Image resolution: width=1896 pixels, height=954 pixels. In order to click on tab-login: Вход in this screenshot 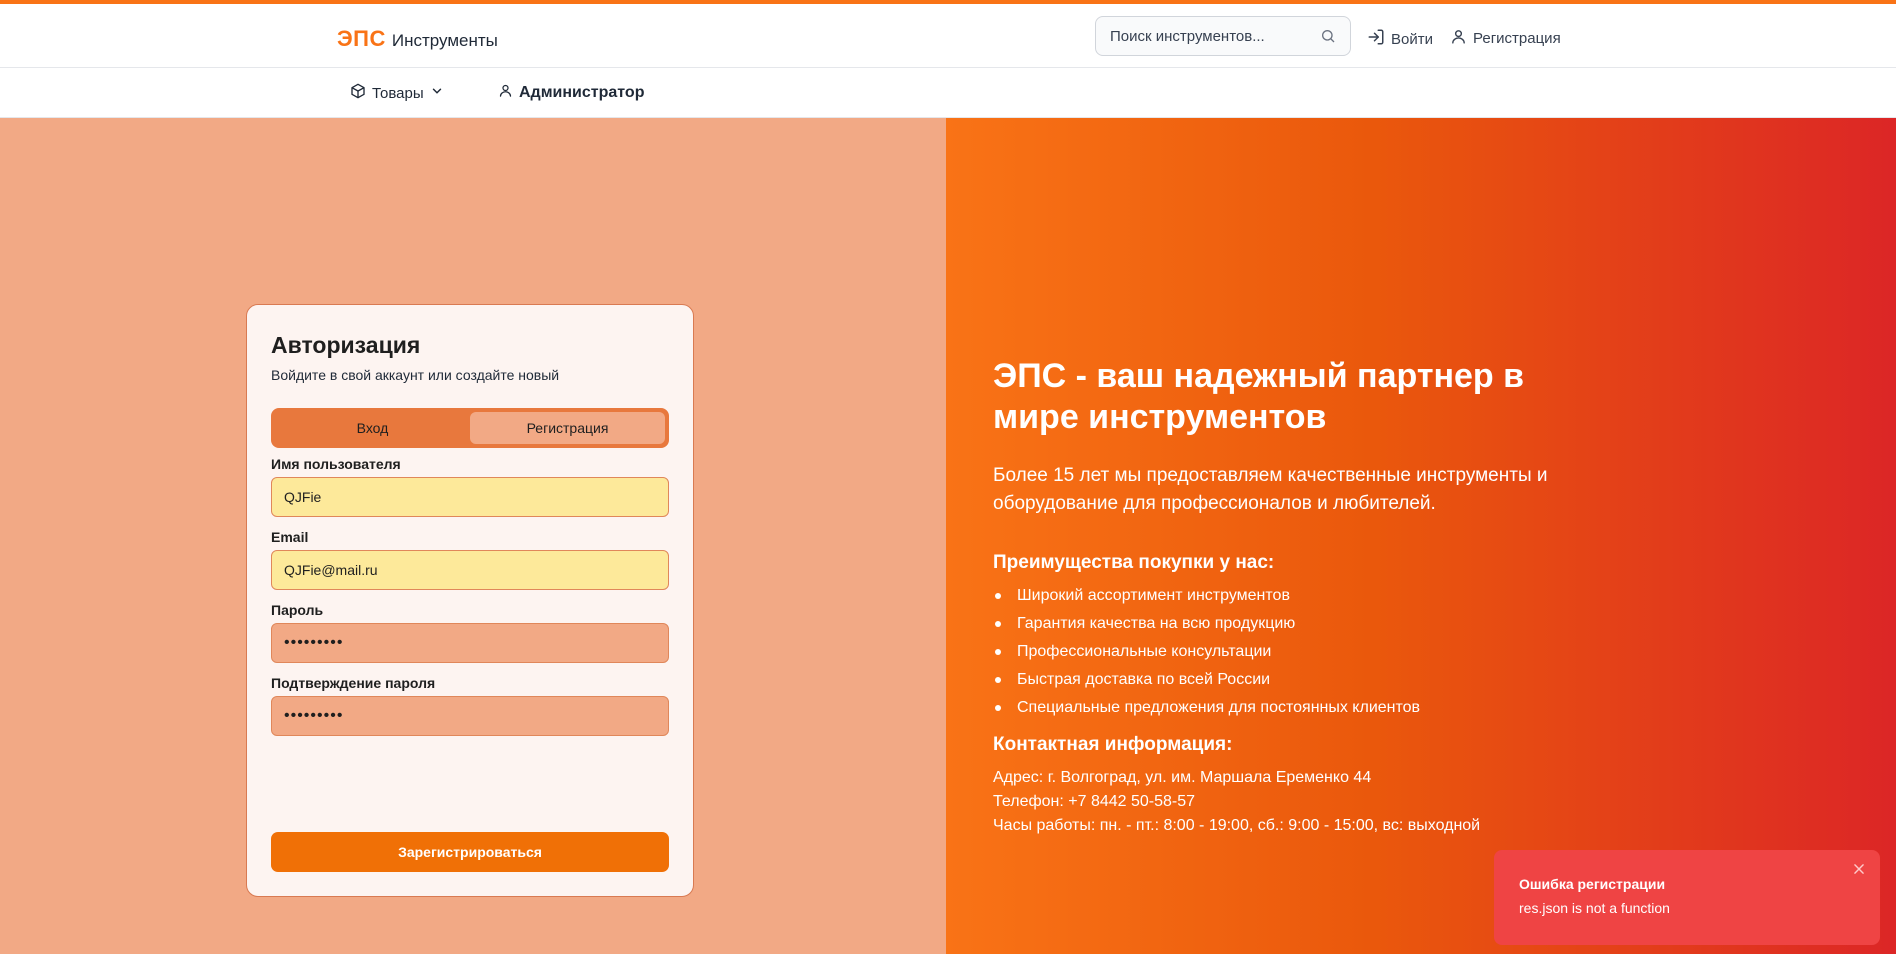, I will do `click(372, 428)`.